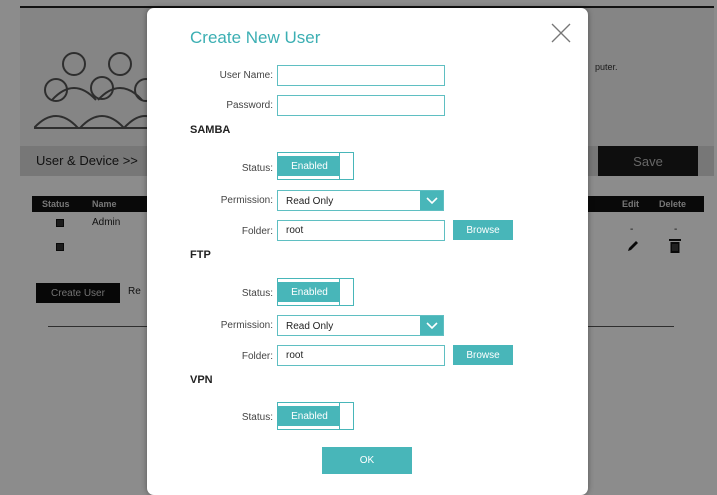 Image resolution: width=717 pixels, height=495 pixels. I want to click on samba-status-label: Status:, so click(257, 168).